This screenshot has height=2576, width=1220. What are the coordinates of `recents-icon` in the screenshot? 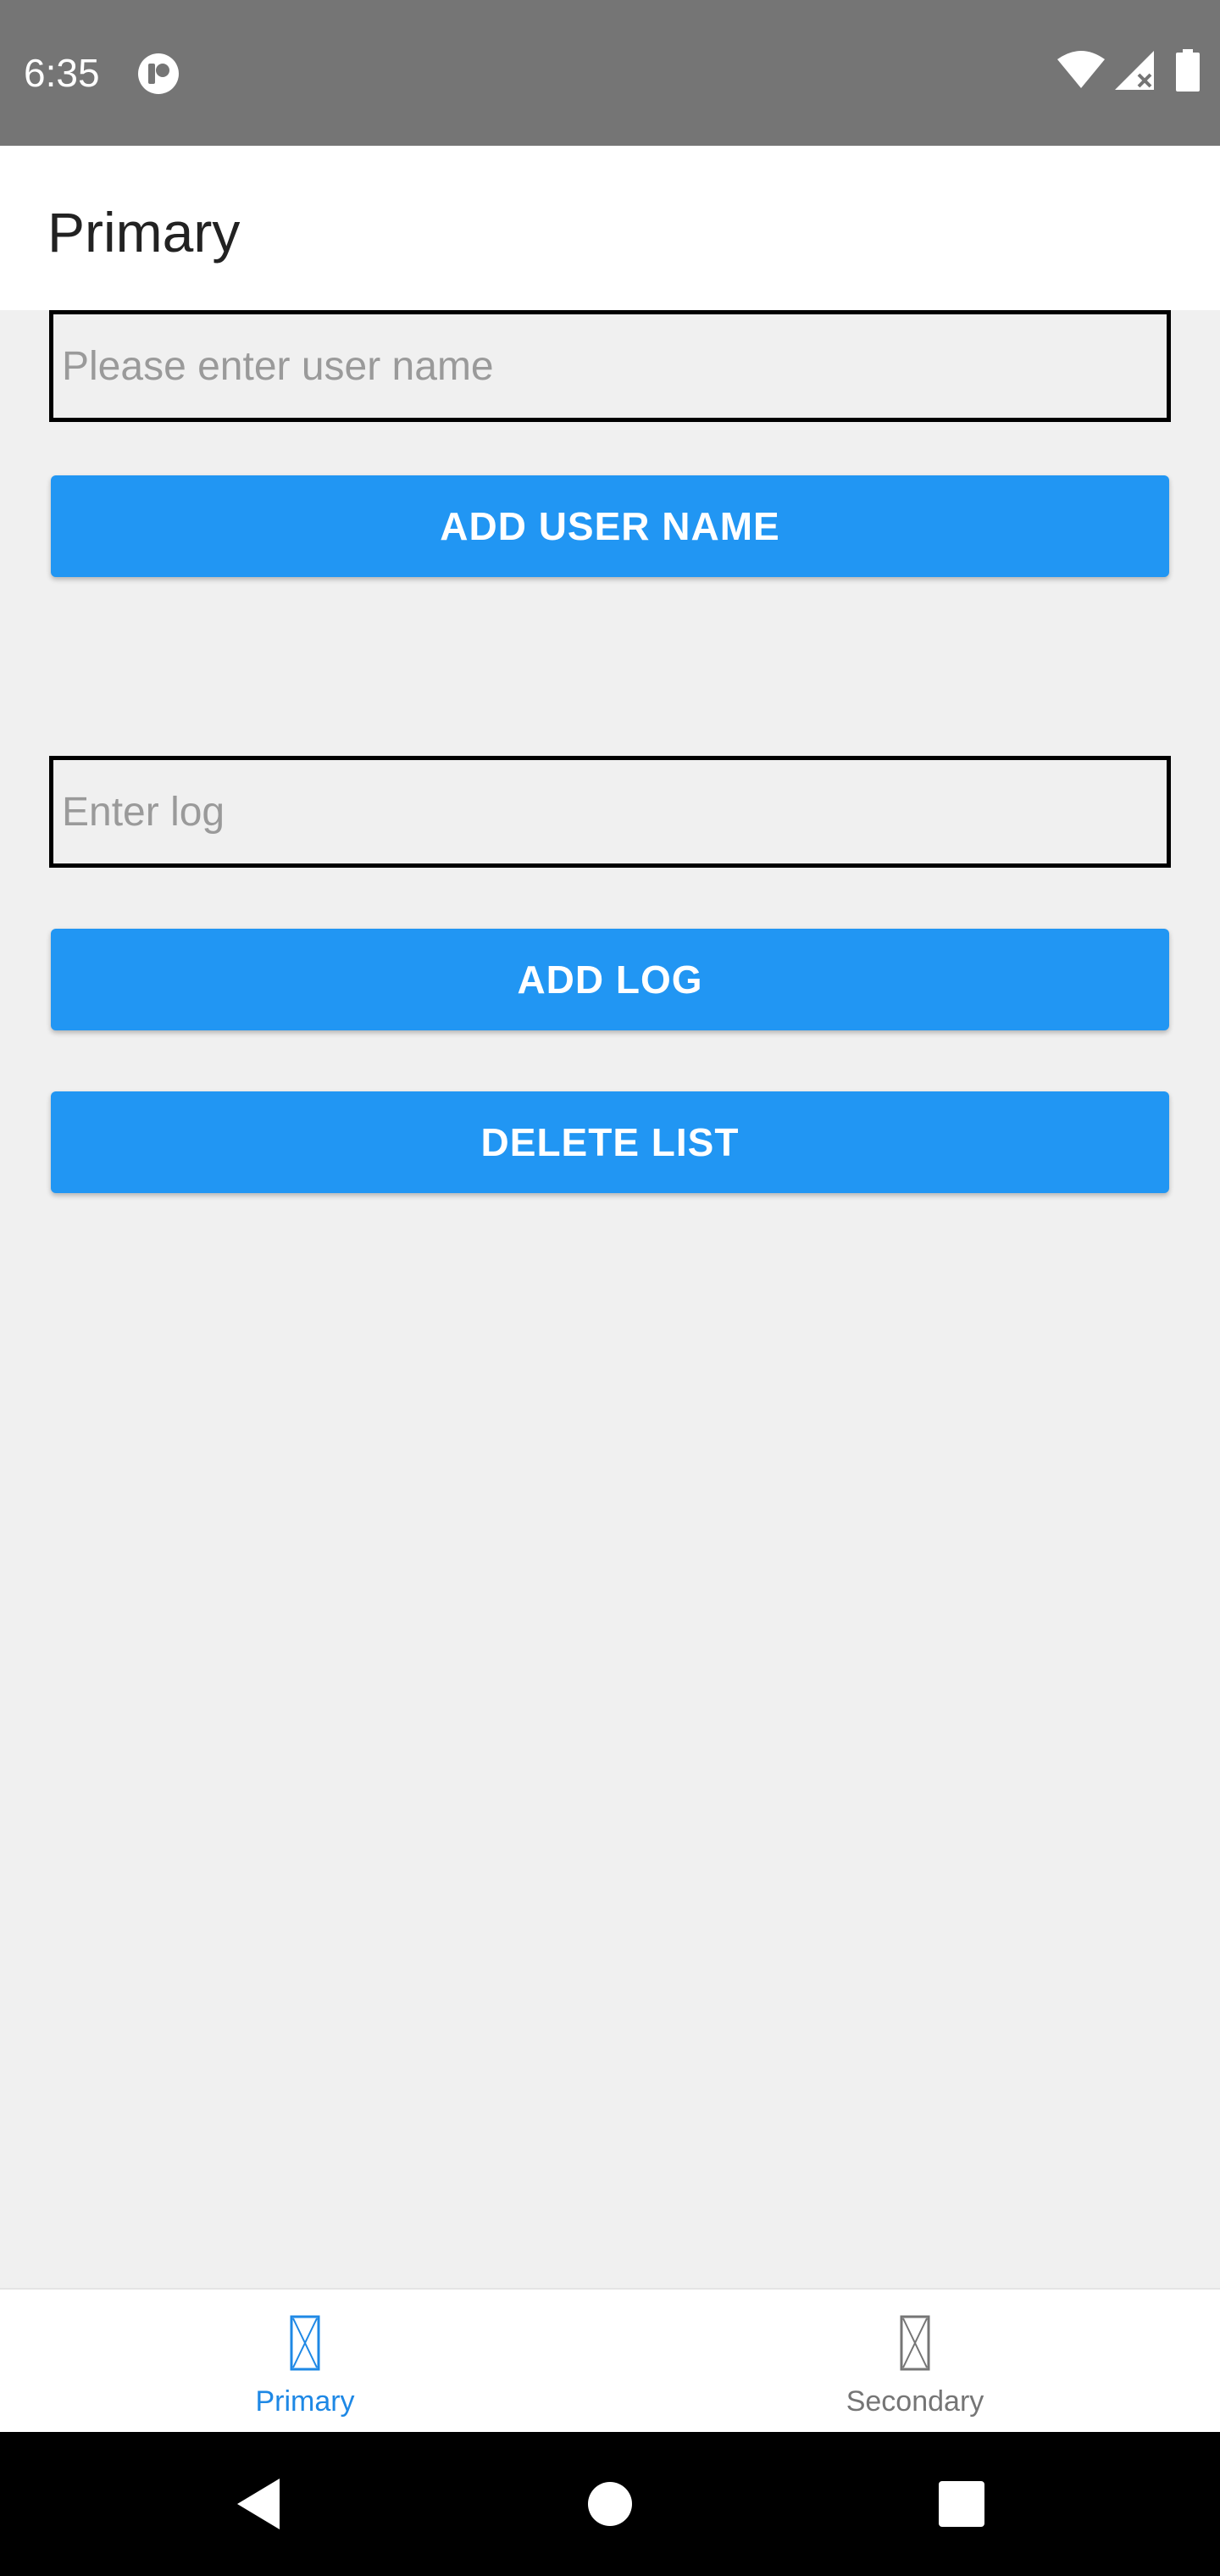 It's located at (961, 2504).